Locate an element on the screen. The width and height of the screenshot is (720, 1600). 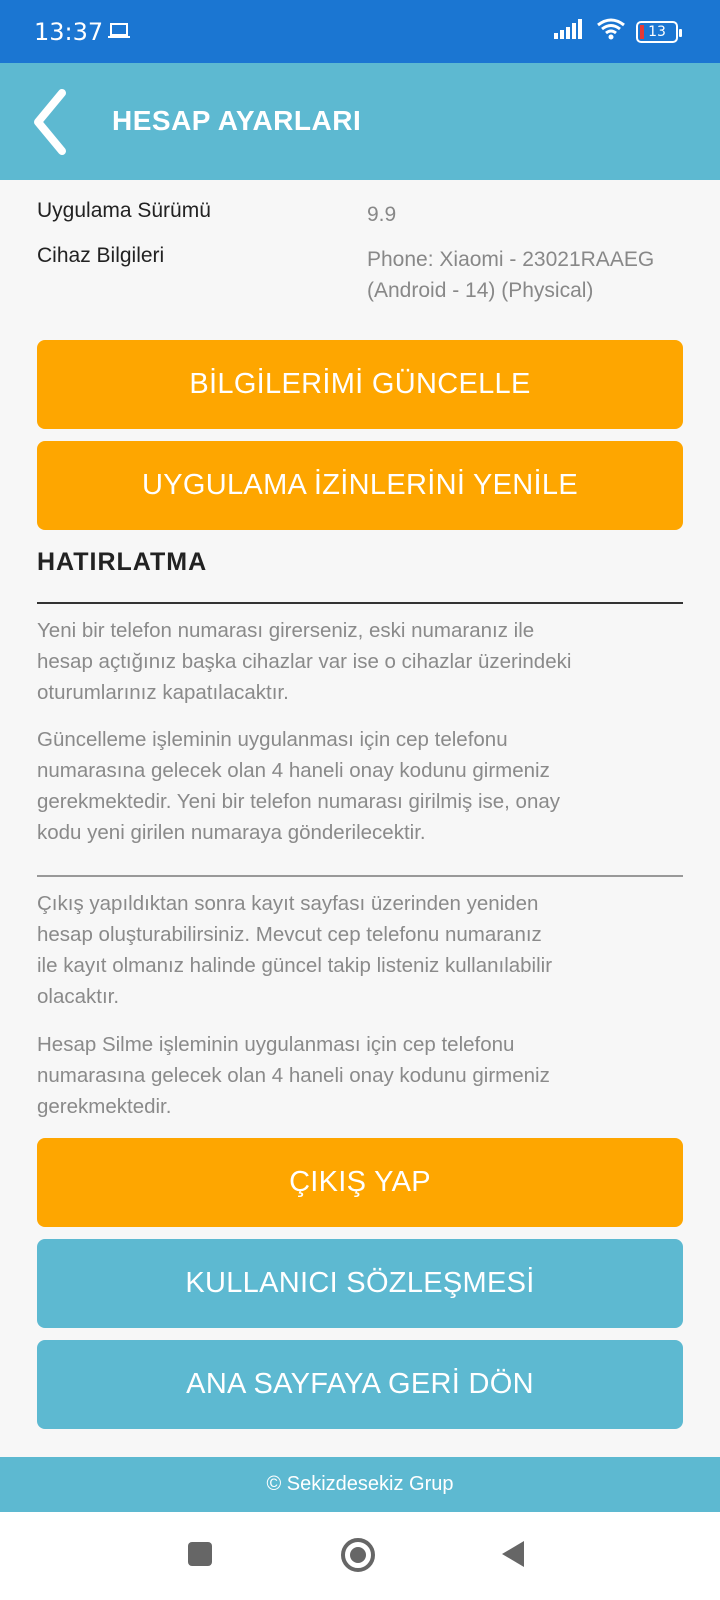
text-line: oturumlarınız kapatılacaktır. is located at coordinates (163, 692).